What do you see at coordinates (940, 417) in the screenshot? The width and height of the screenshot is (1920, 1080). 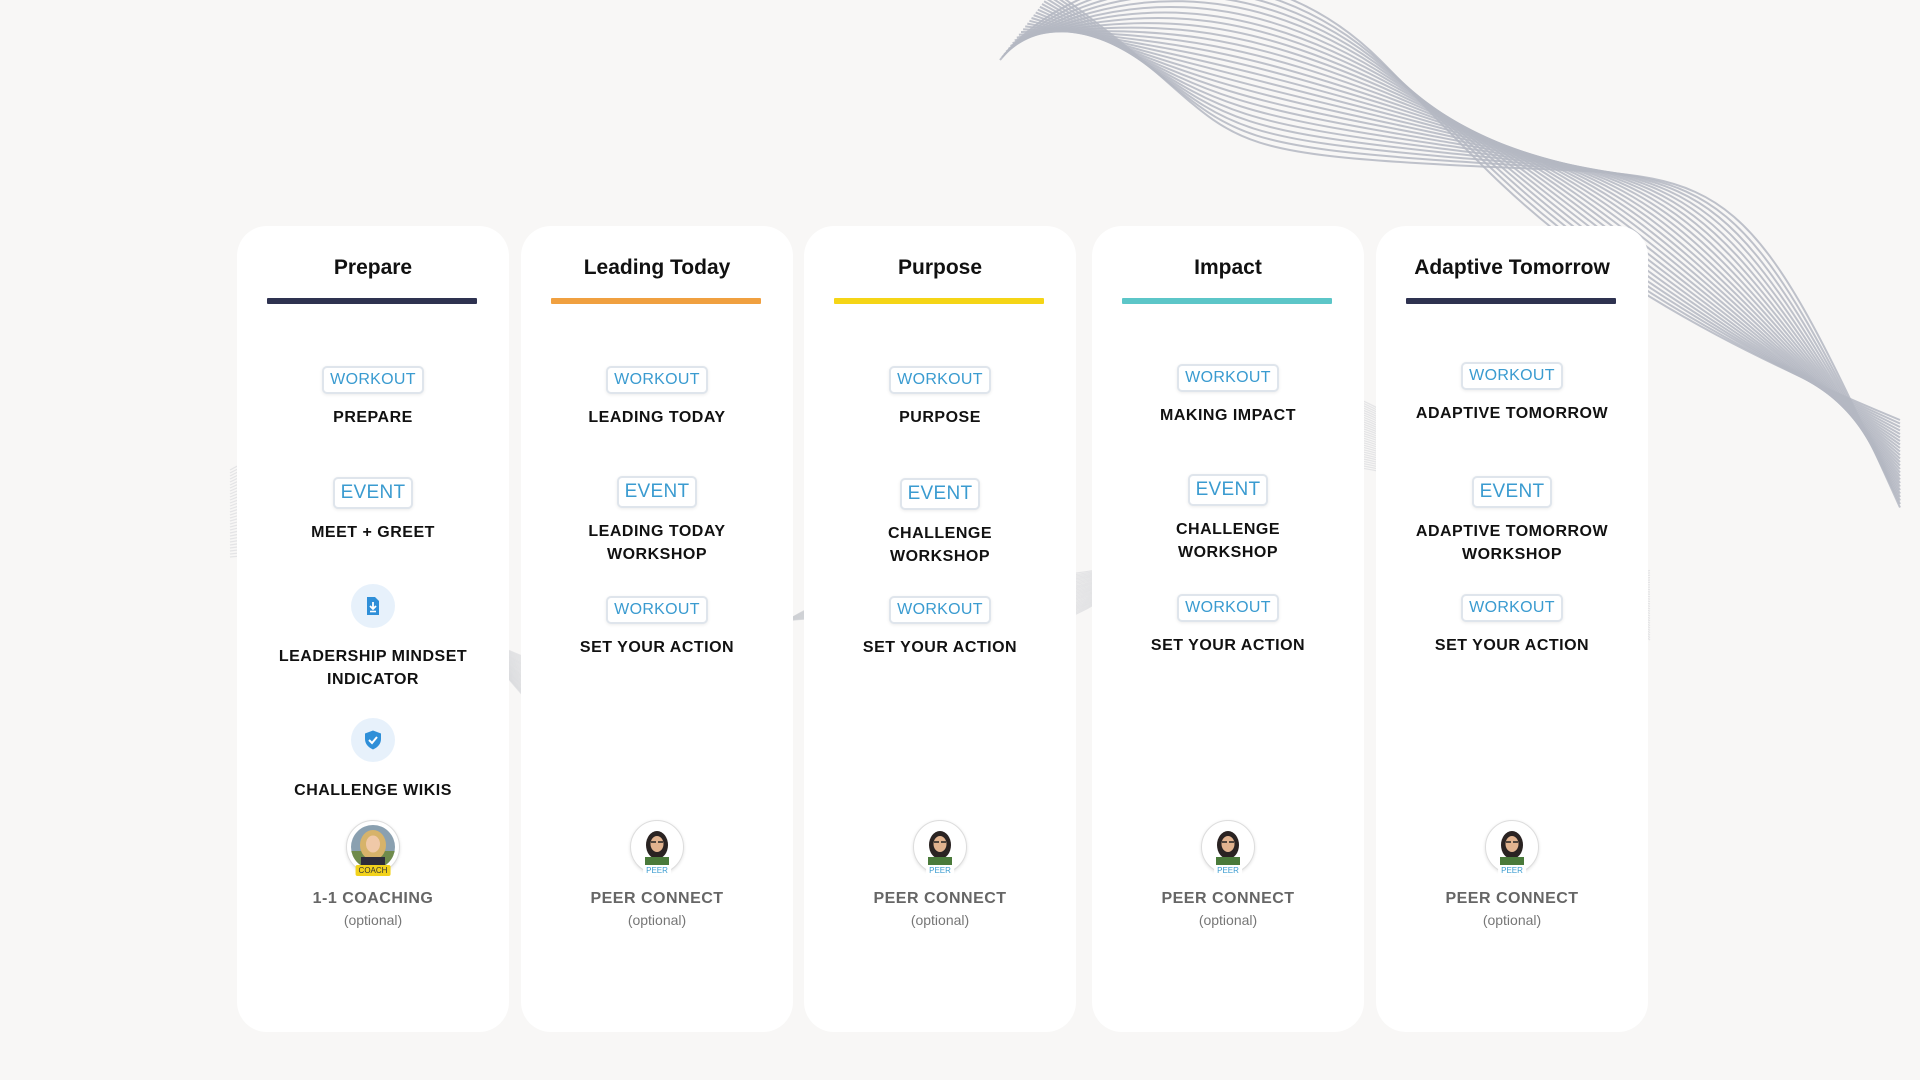 I see `item-label: PURPOSE` at bounding box center [940, 417].